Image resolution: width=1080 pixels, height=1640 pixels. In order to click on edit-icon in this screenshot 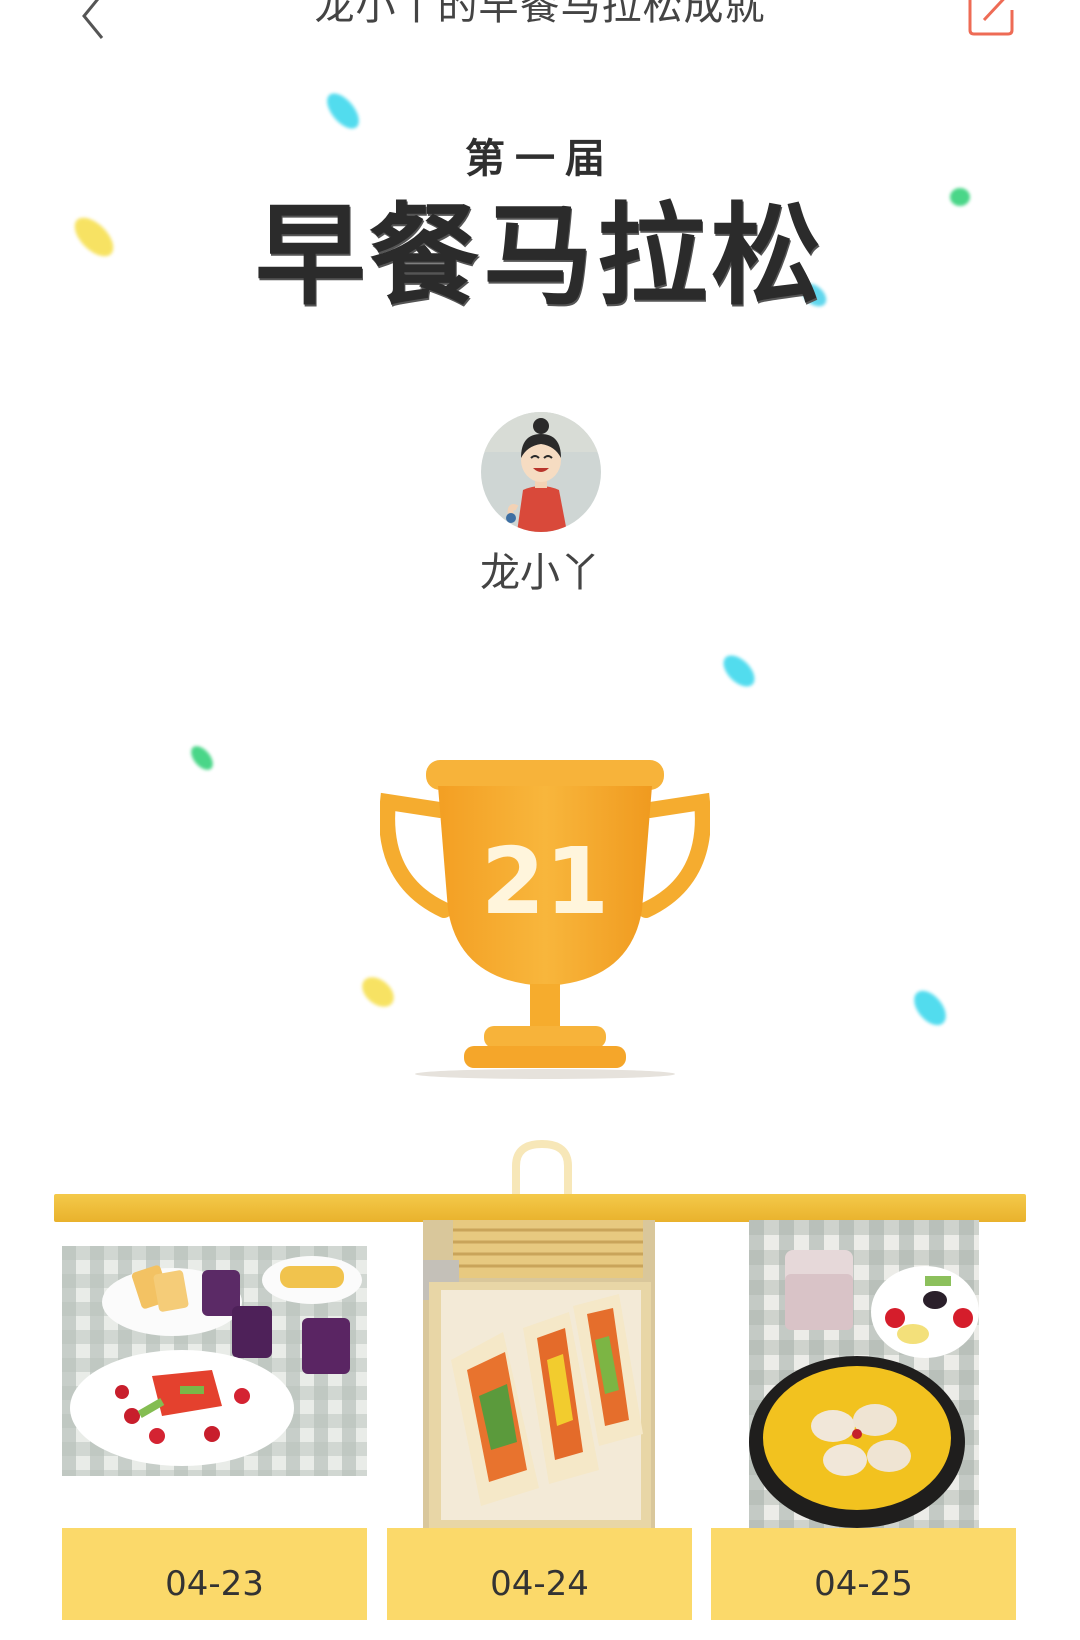, I will do `click(991, 18)`.